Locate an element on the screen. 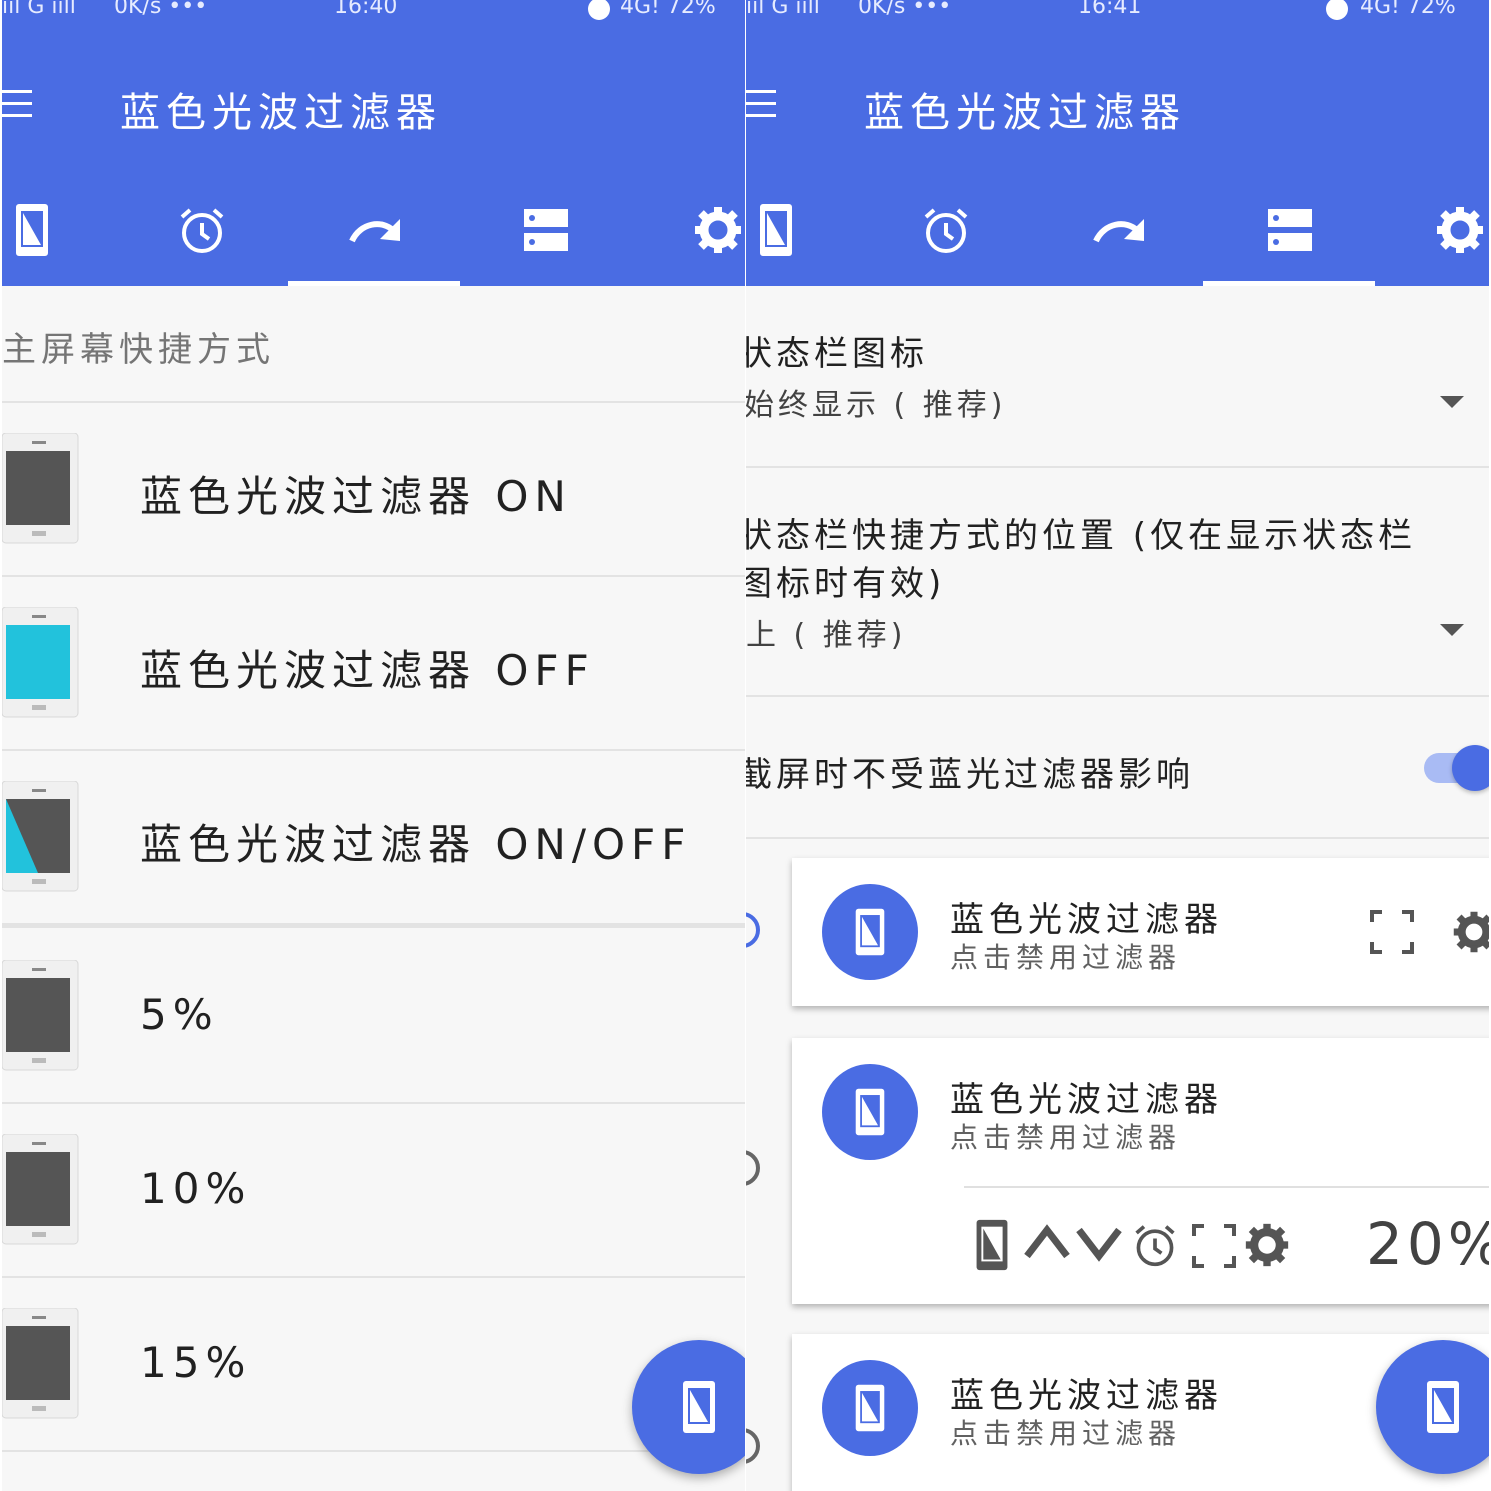 The height and width of the screenshot is (1491, 1491). chevron-down-icon is located at coordinates (1099, 1244).